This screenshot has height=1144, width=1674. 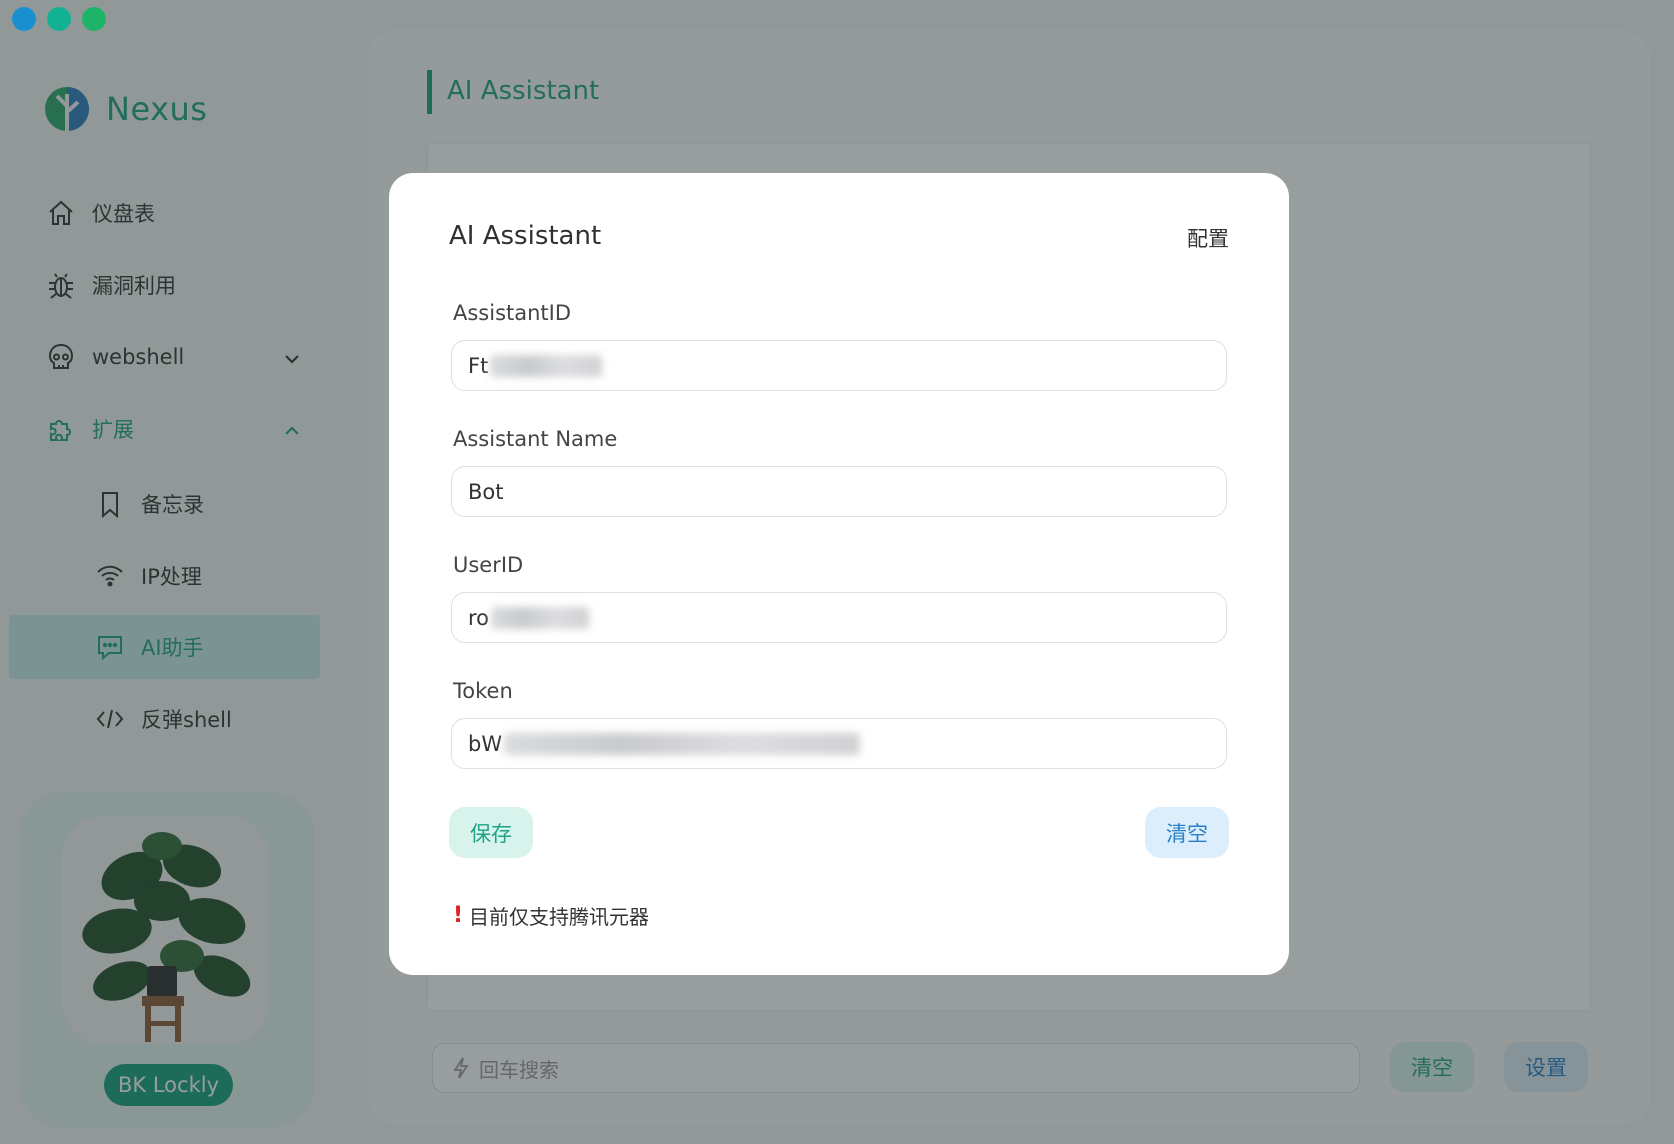 What do you see at coordinates (479, 617) in the screenshot?
I see `user-id-value: ro` at bounding box center [479, 617].